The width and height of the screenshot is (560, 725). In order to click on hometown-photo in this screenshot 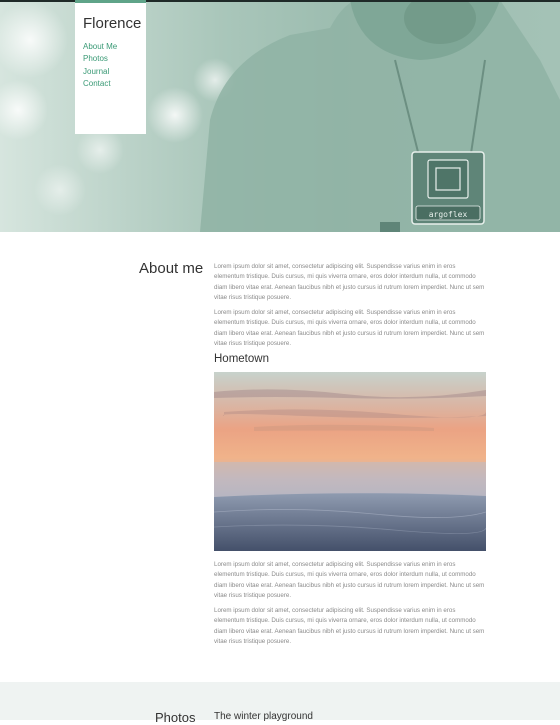, I will do `click(350, 461)`.